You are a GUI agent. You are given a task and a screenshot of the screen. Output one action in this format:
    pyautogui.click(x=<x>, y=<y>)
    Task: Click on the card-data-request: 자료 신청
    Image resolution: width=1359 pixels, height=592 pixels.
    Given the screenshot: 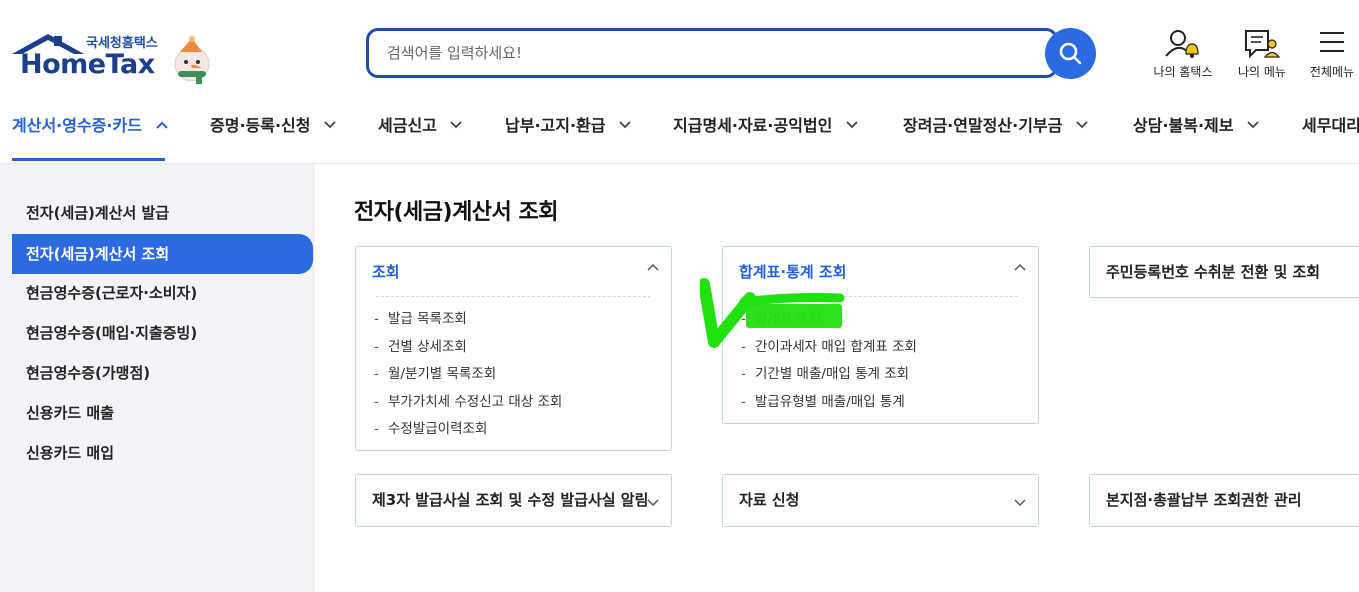 What is the action you would take?
    pyautogui.click(x=880, y=500)
    